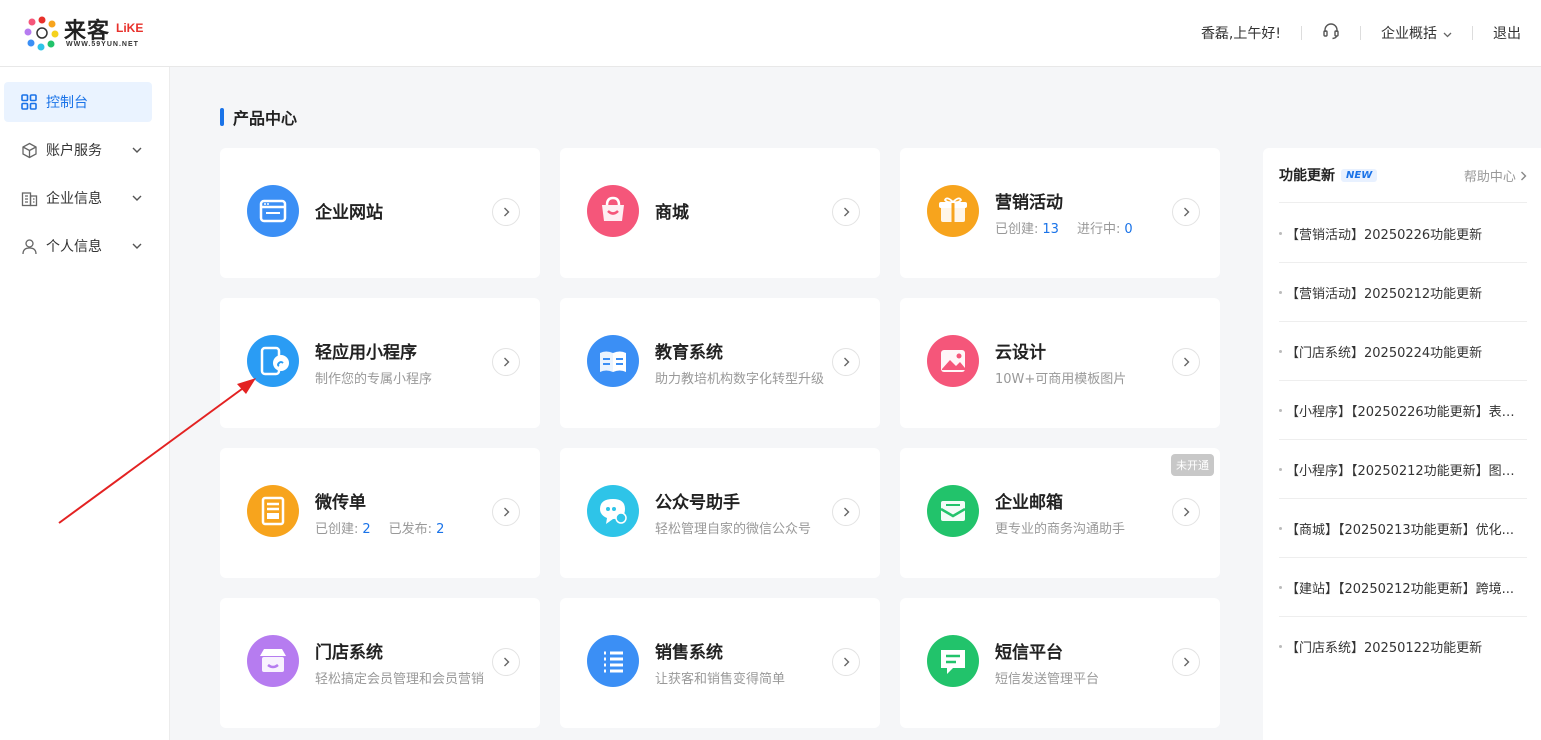 This screenshot has height=740, width=1541. I want to click on stat-value: 0, so click(1128, 229).